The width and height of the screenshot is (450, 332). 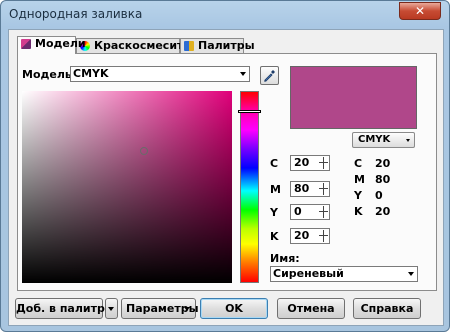 I want to click on cancel-button: Отмена, so click(x=311, y=308).